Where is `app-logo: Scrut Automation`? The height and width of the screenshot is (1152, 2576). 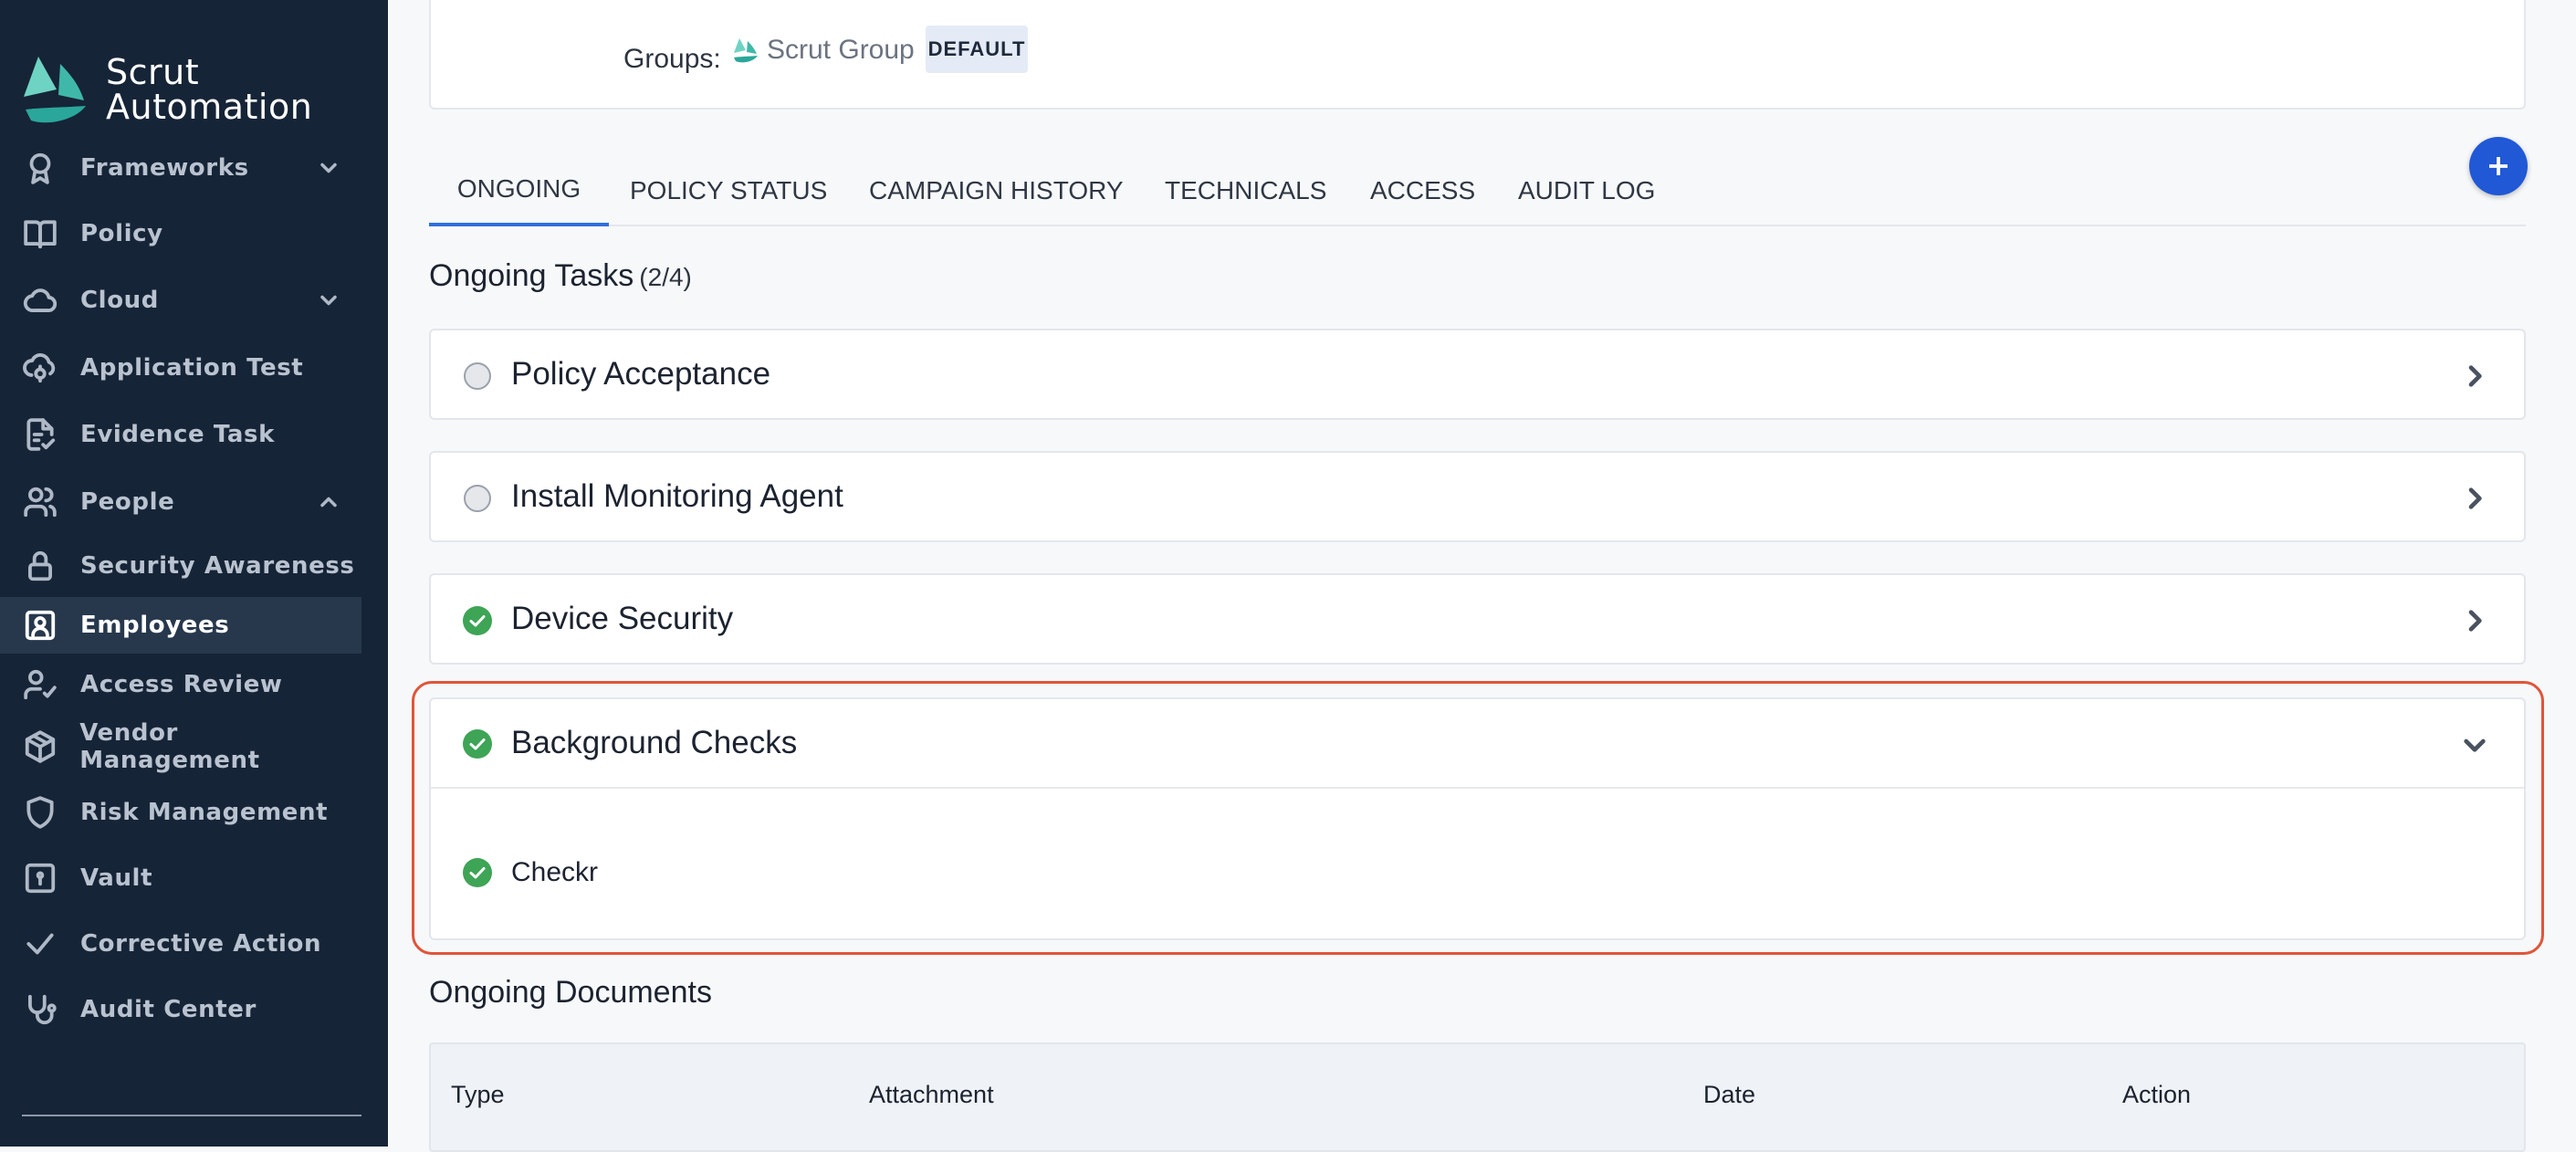
app-logo: Scrut Automation is located at coordinates (166, 89).